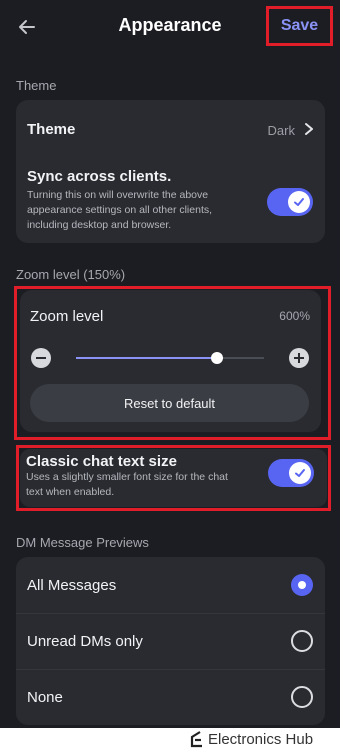 This screenshot has height=751, width=340. What do you see at coordinates (196, 739) in the screenshot?
I see `electronics-hub-logo-icon` at bounding box center [196, 739].